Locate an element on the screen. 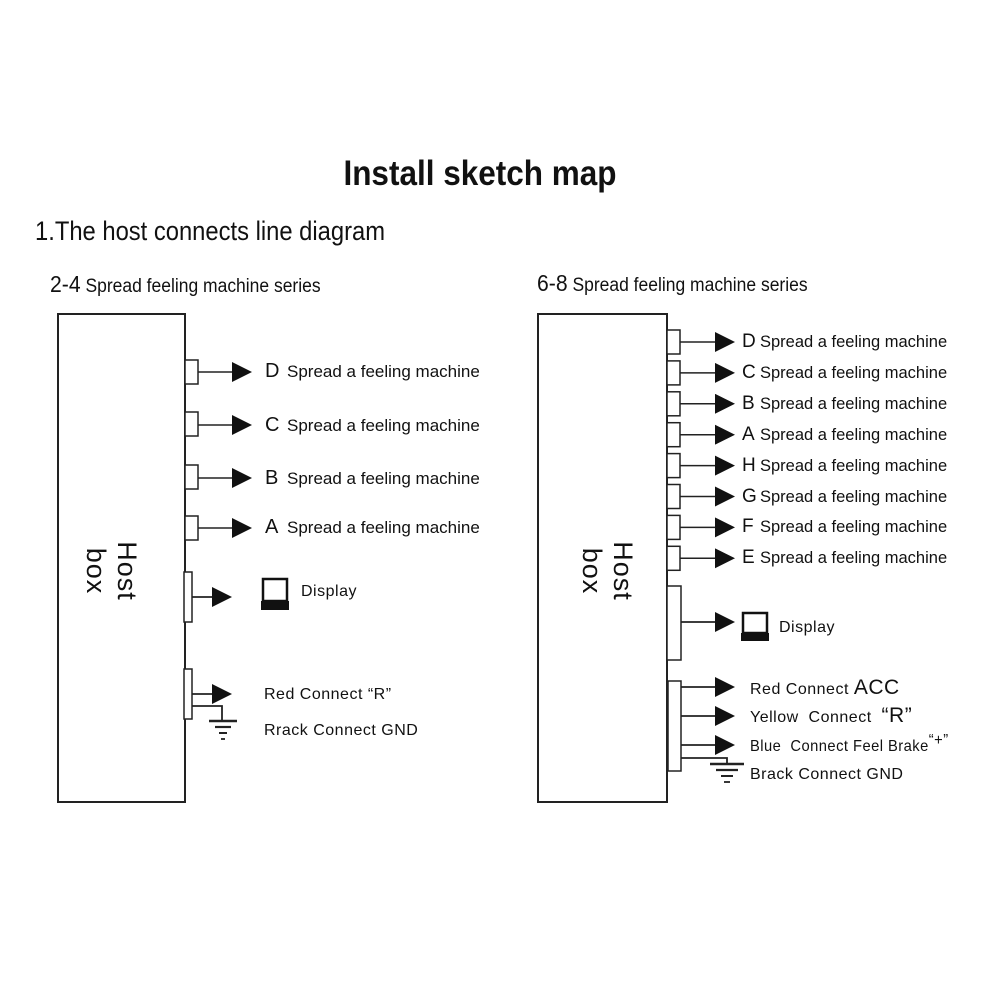 The width and height of the screenshot is (1000, 1000). output-label-g: G Spread a feeling machine is located at coordinates (844, 497).